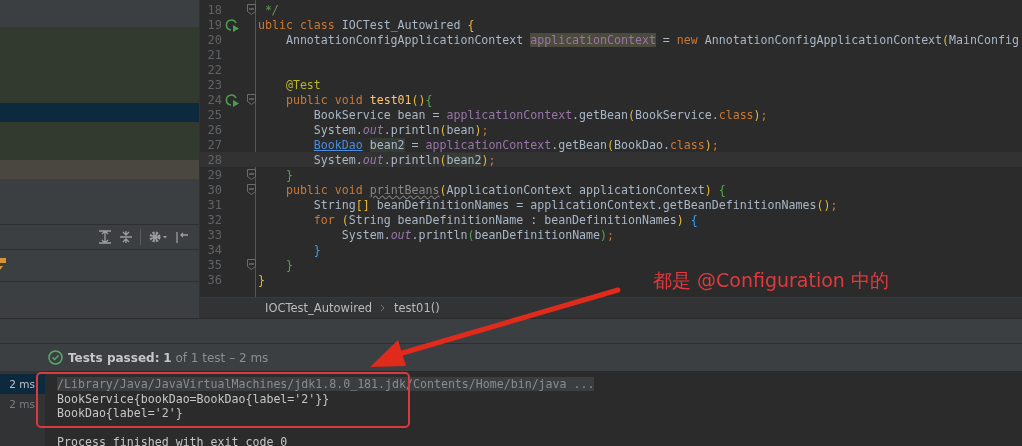 The height and width of the screenshot is (446, 1022). What do you see at coordinates (214, 279) in the screenshot?
I see `line-number: 36` at bounding box center [214, 279].